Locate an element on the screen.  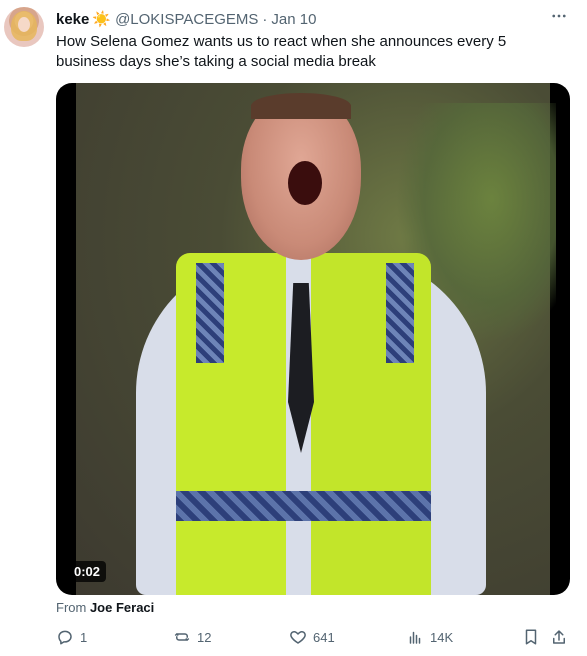
bookmark-icon is located at coordinates (531, 637).